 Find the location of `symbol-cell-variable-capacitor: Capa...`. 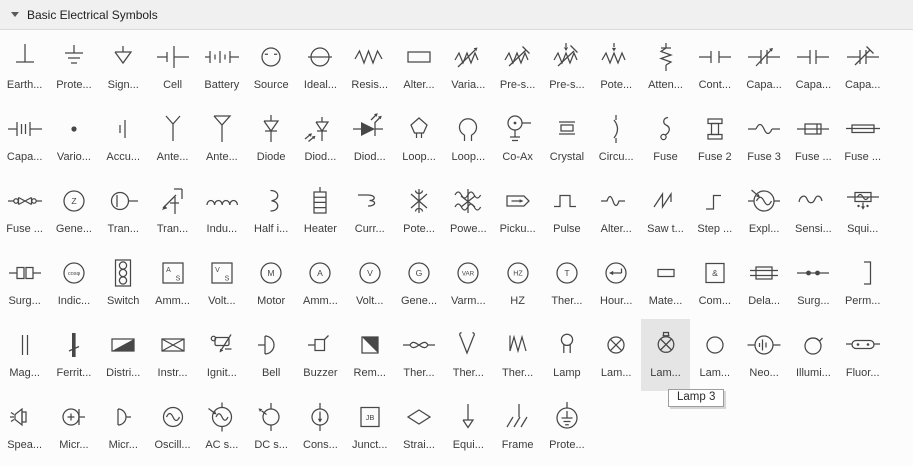

symbol-cell-variable-capacitor: Capa... is located at coordinates (763, 67).